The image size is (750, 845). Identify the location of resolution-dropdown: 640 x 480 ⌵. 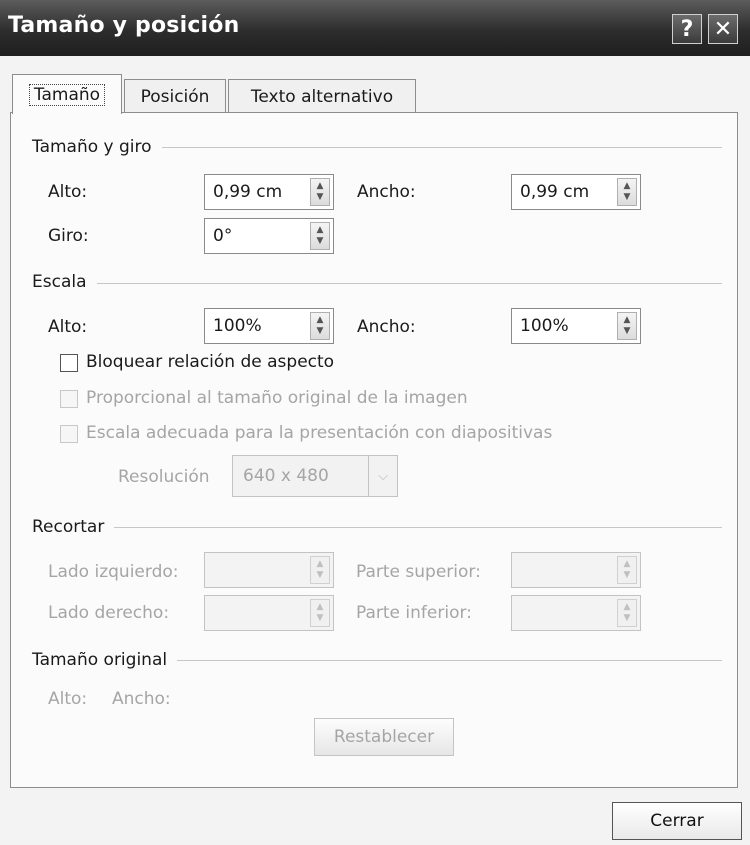
(315, 476).